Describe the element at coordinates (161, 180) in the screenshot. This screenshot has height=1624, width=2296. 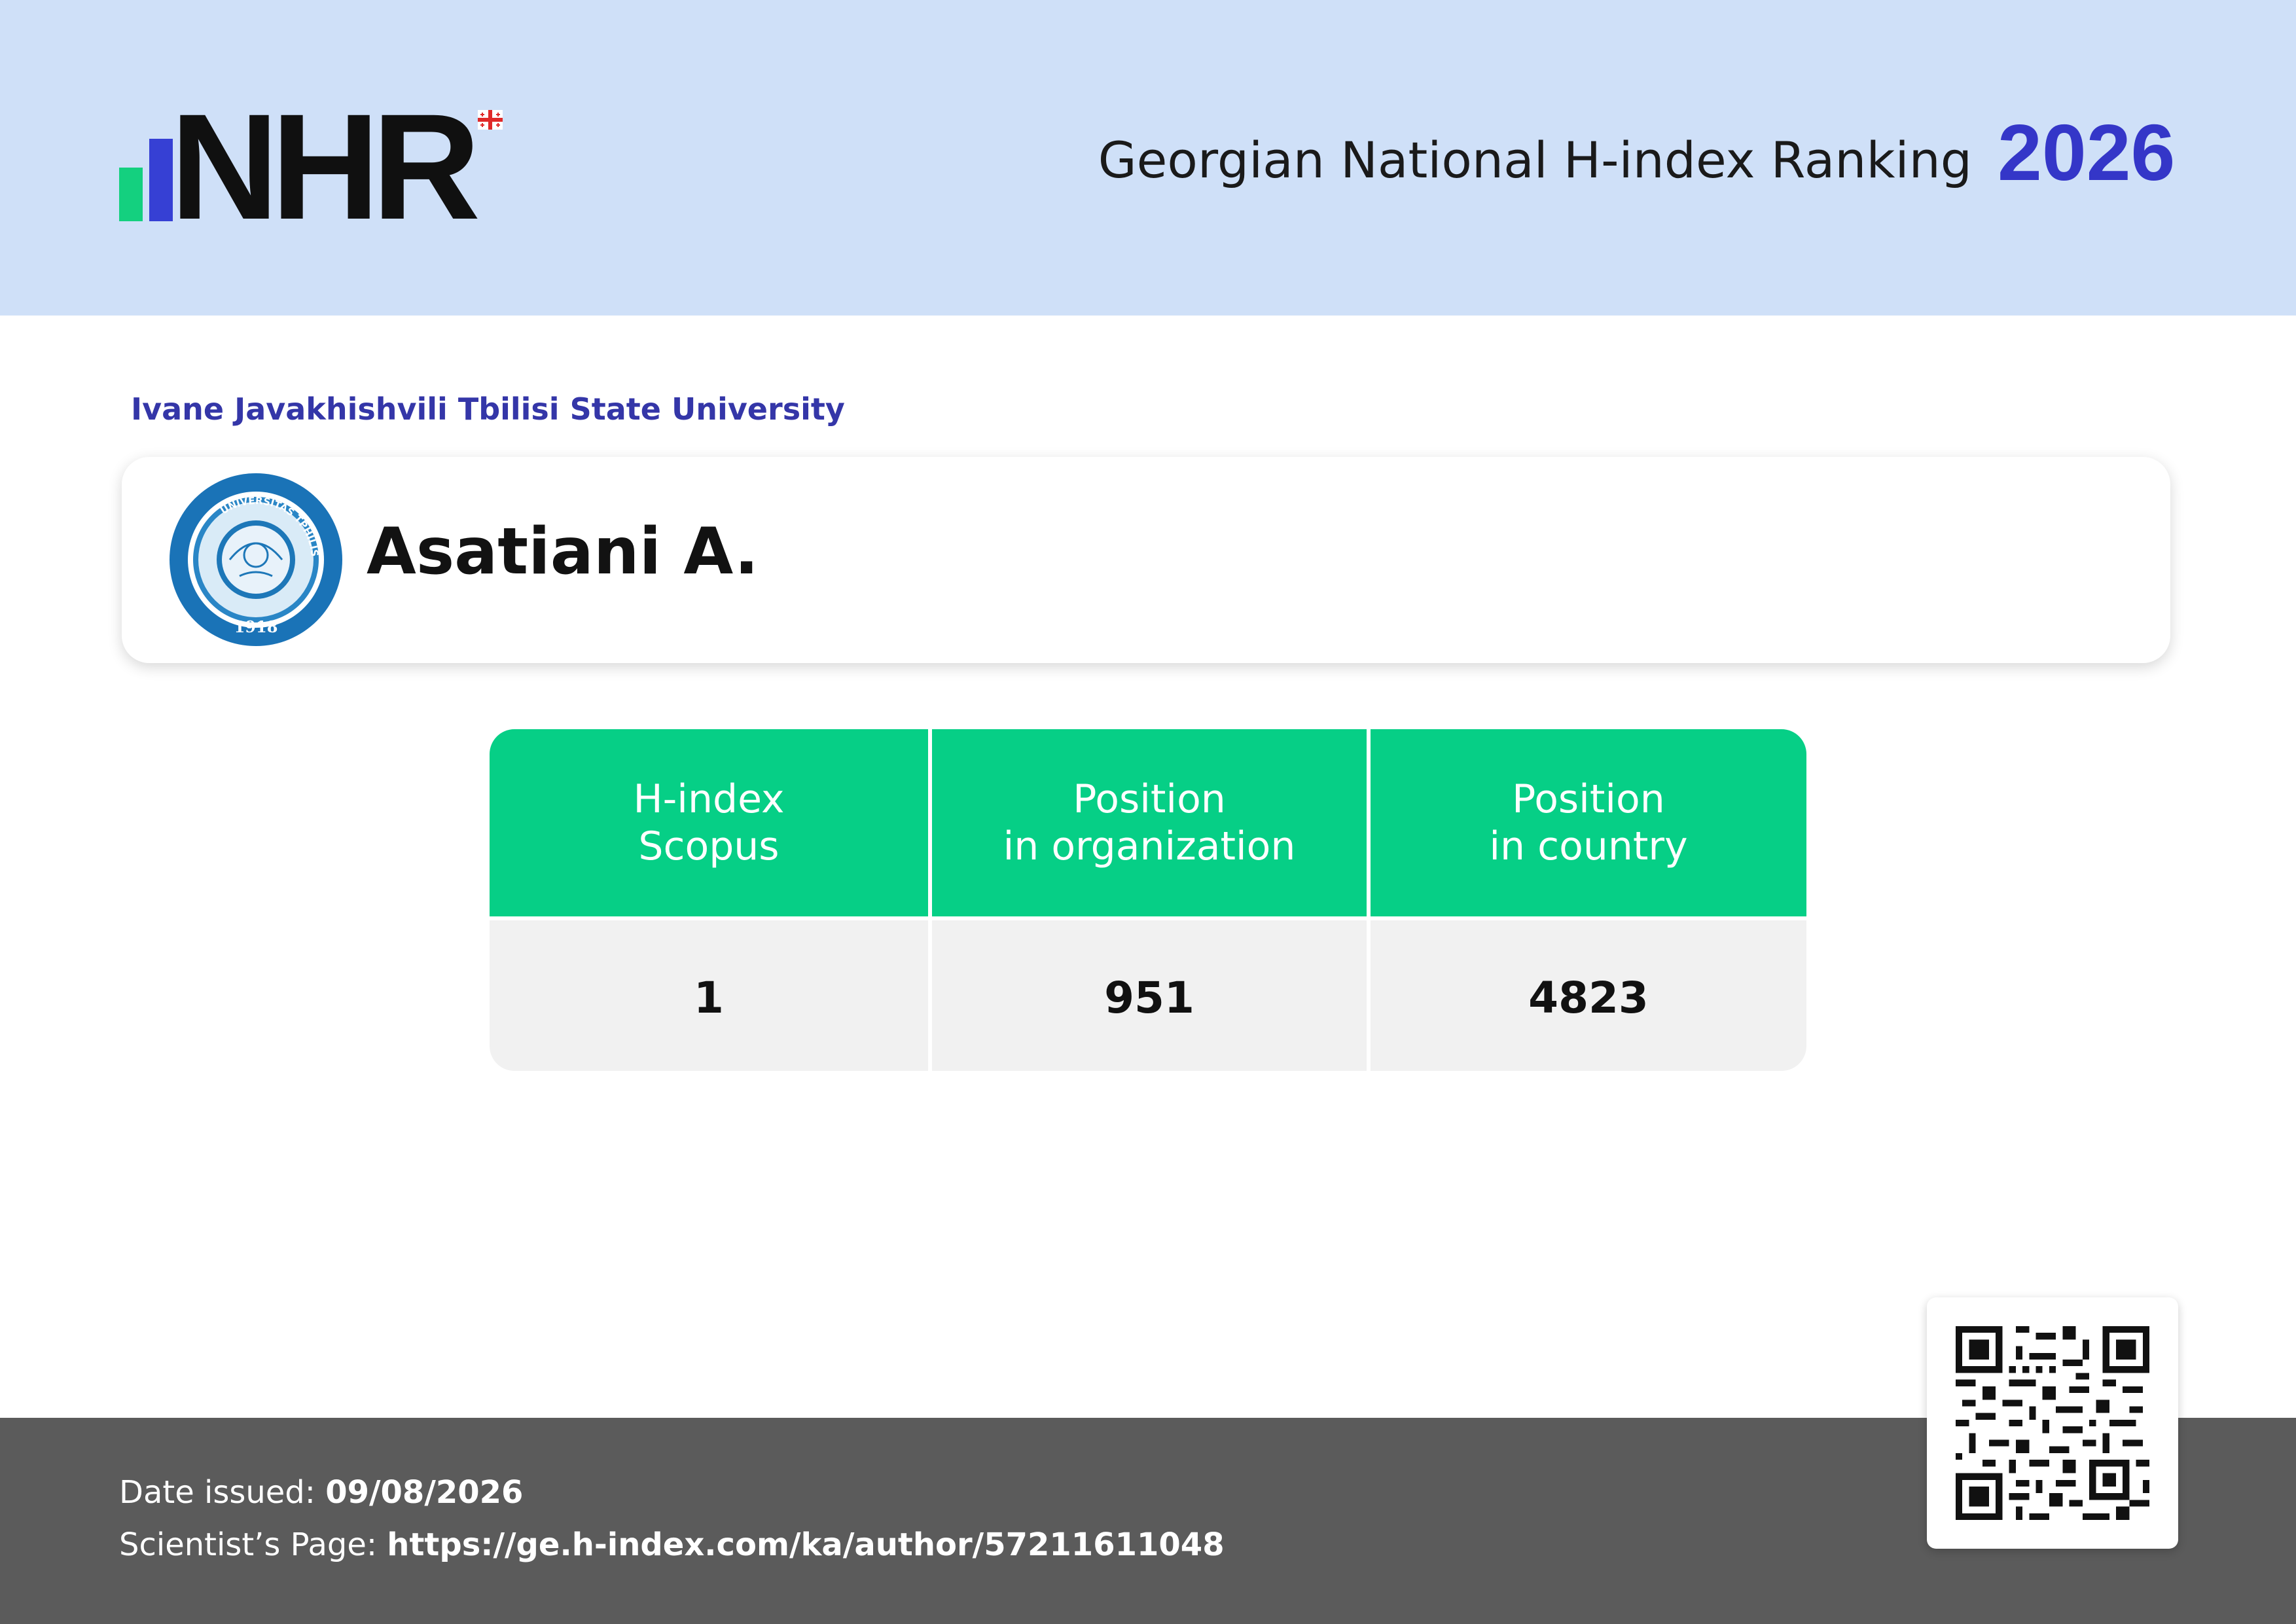
I see `logo-bar-blue` at that location.